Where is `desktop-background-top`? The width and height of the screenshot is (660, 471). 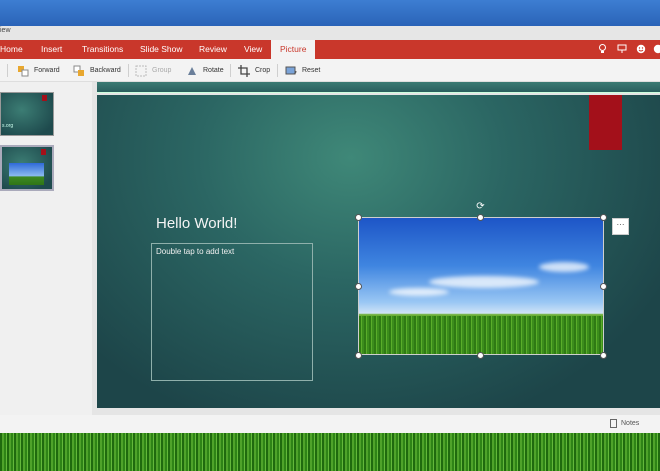 desktop-background-top is located at coordinates (330, 13).